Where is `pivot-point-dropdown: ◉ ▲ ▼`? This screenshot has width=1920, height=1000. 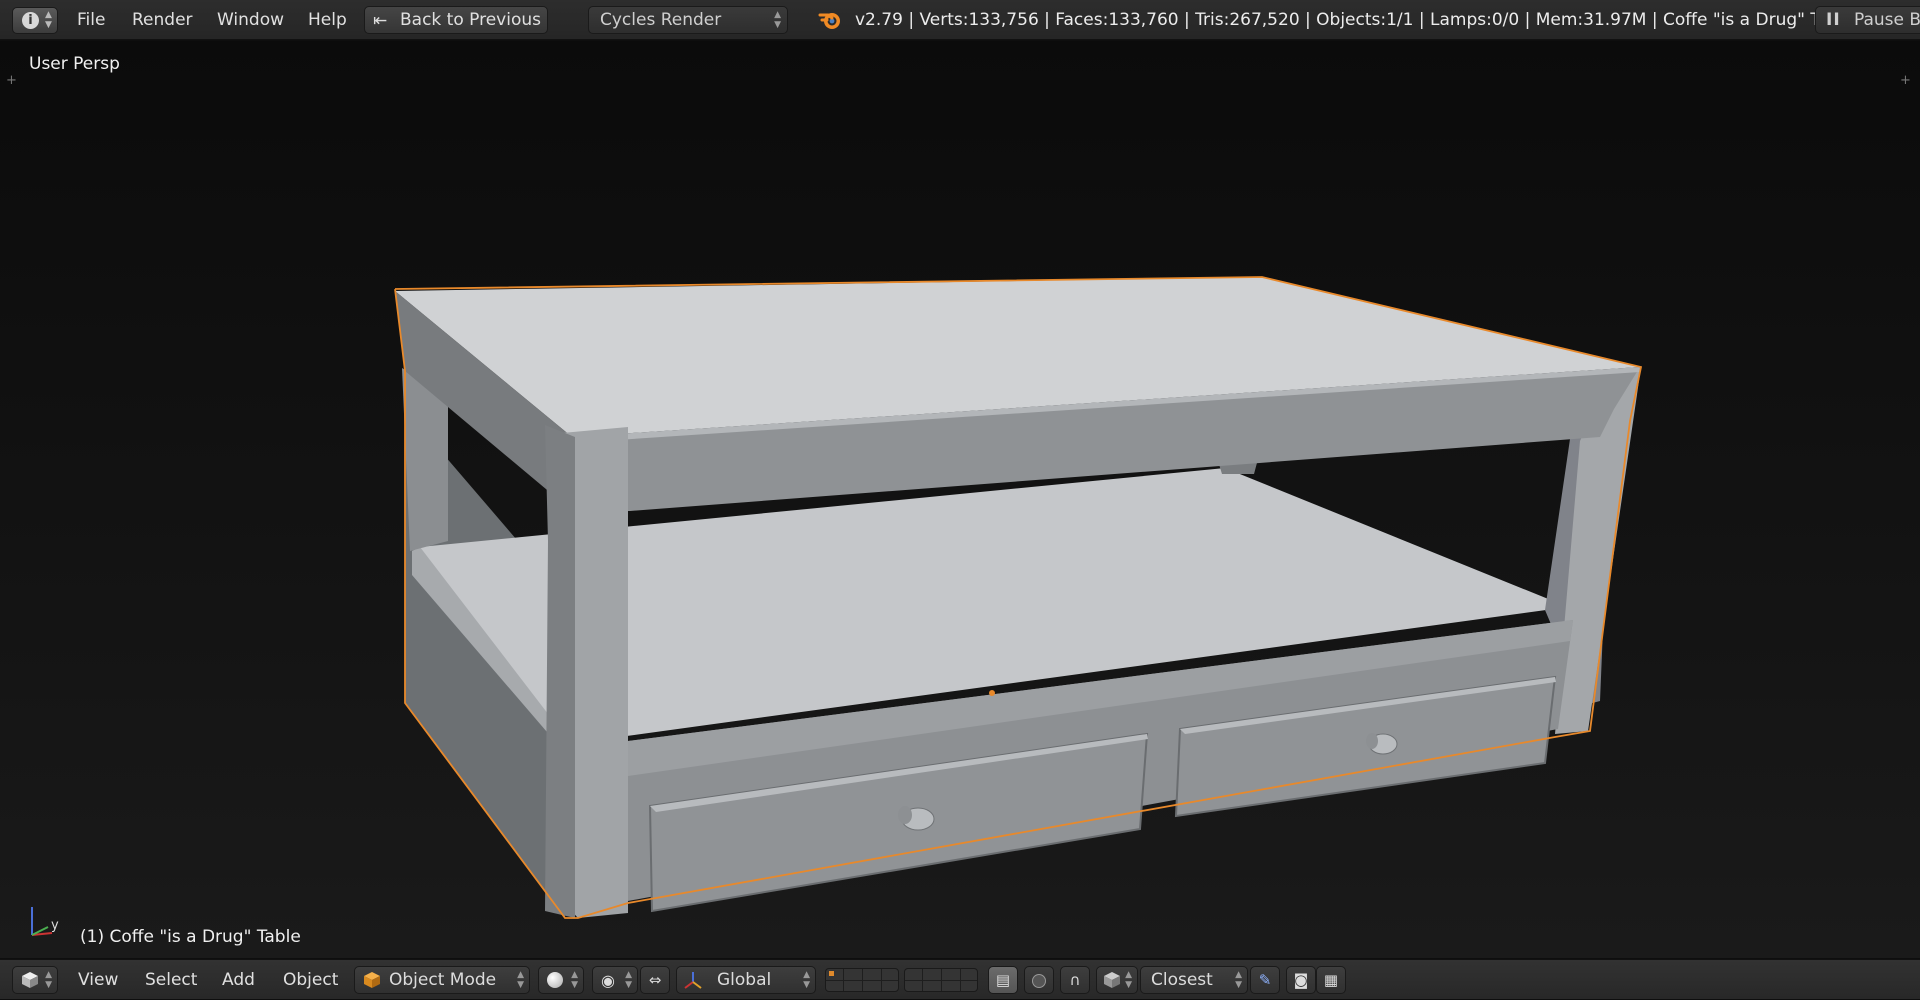 pivot-point-dropdown: ◉ ▲ ▼ is located at coordinates (615, 980).